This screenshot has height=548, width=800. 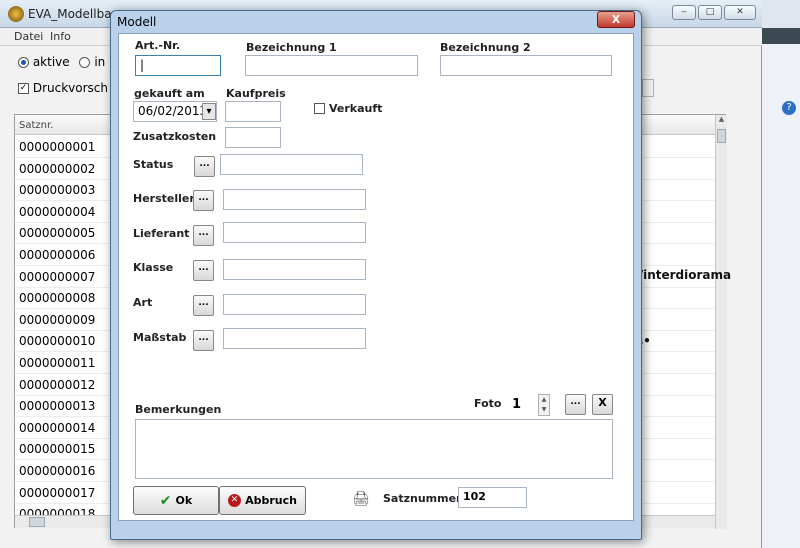 I want to click on kaufpreis-input, so click(x=253, y=111).